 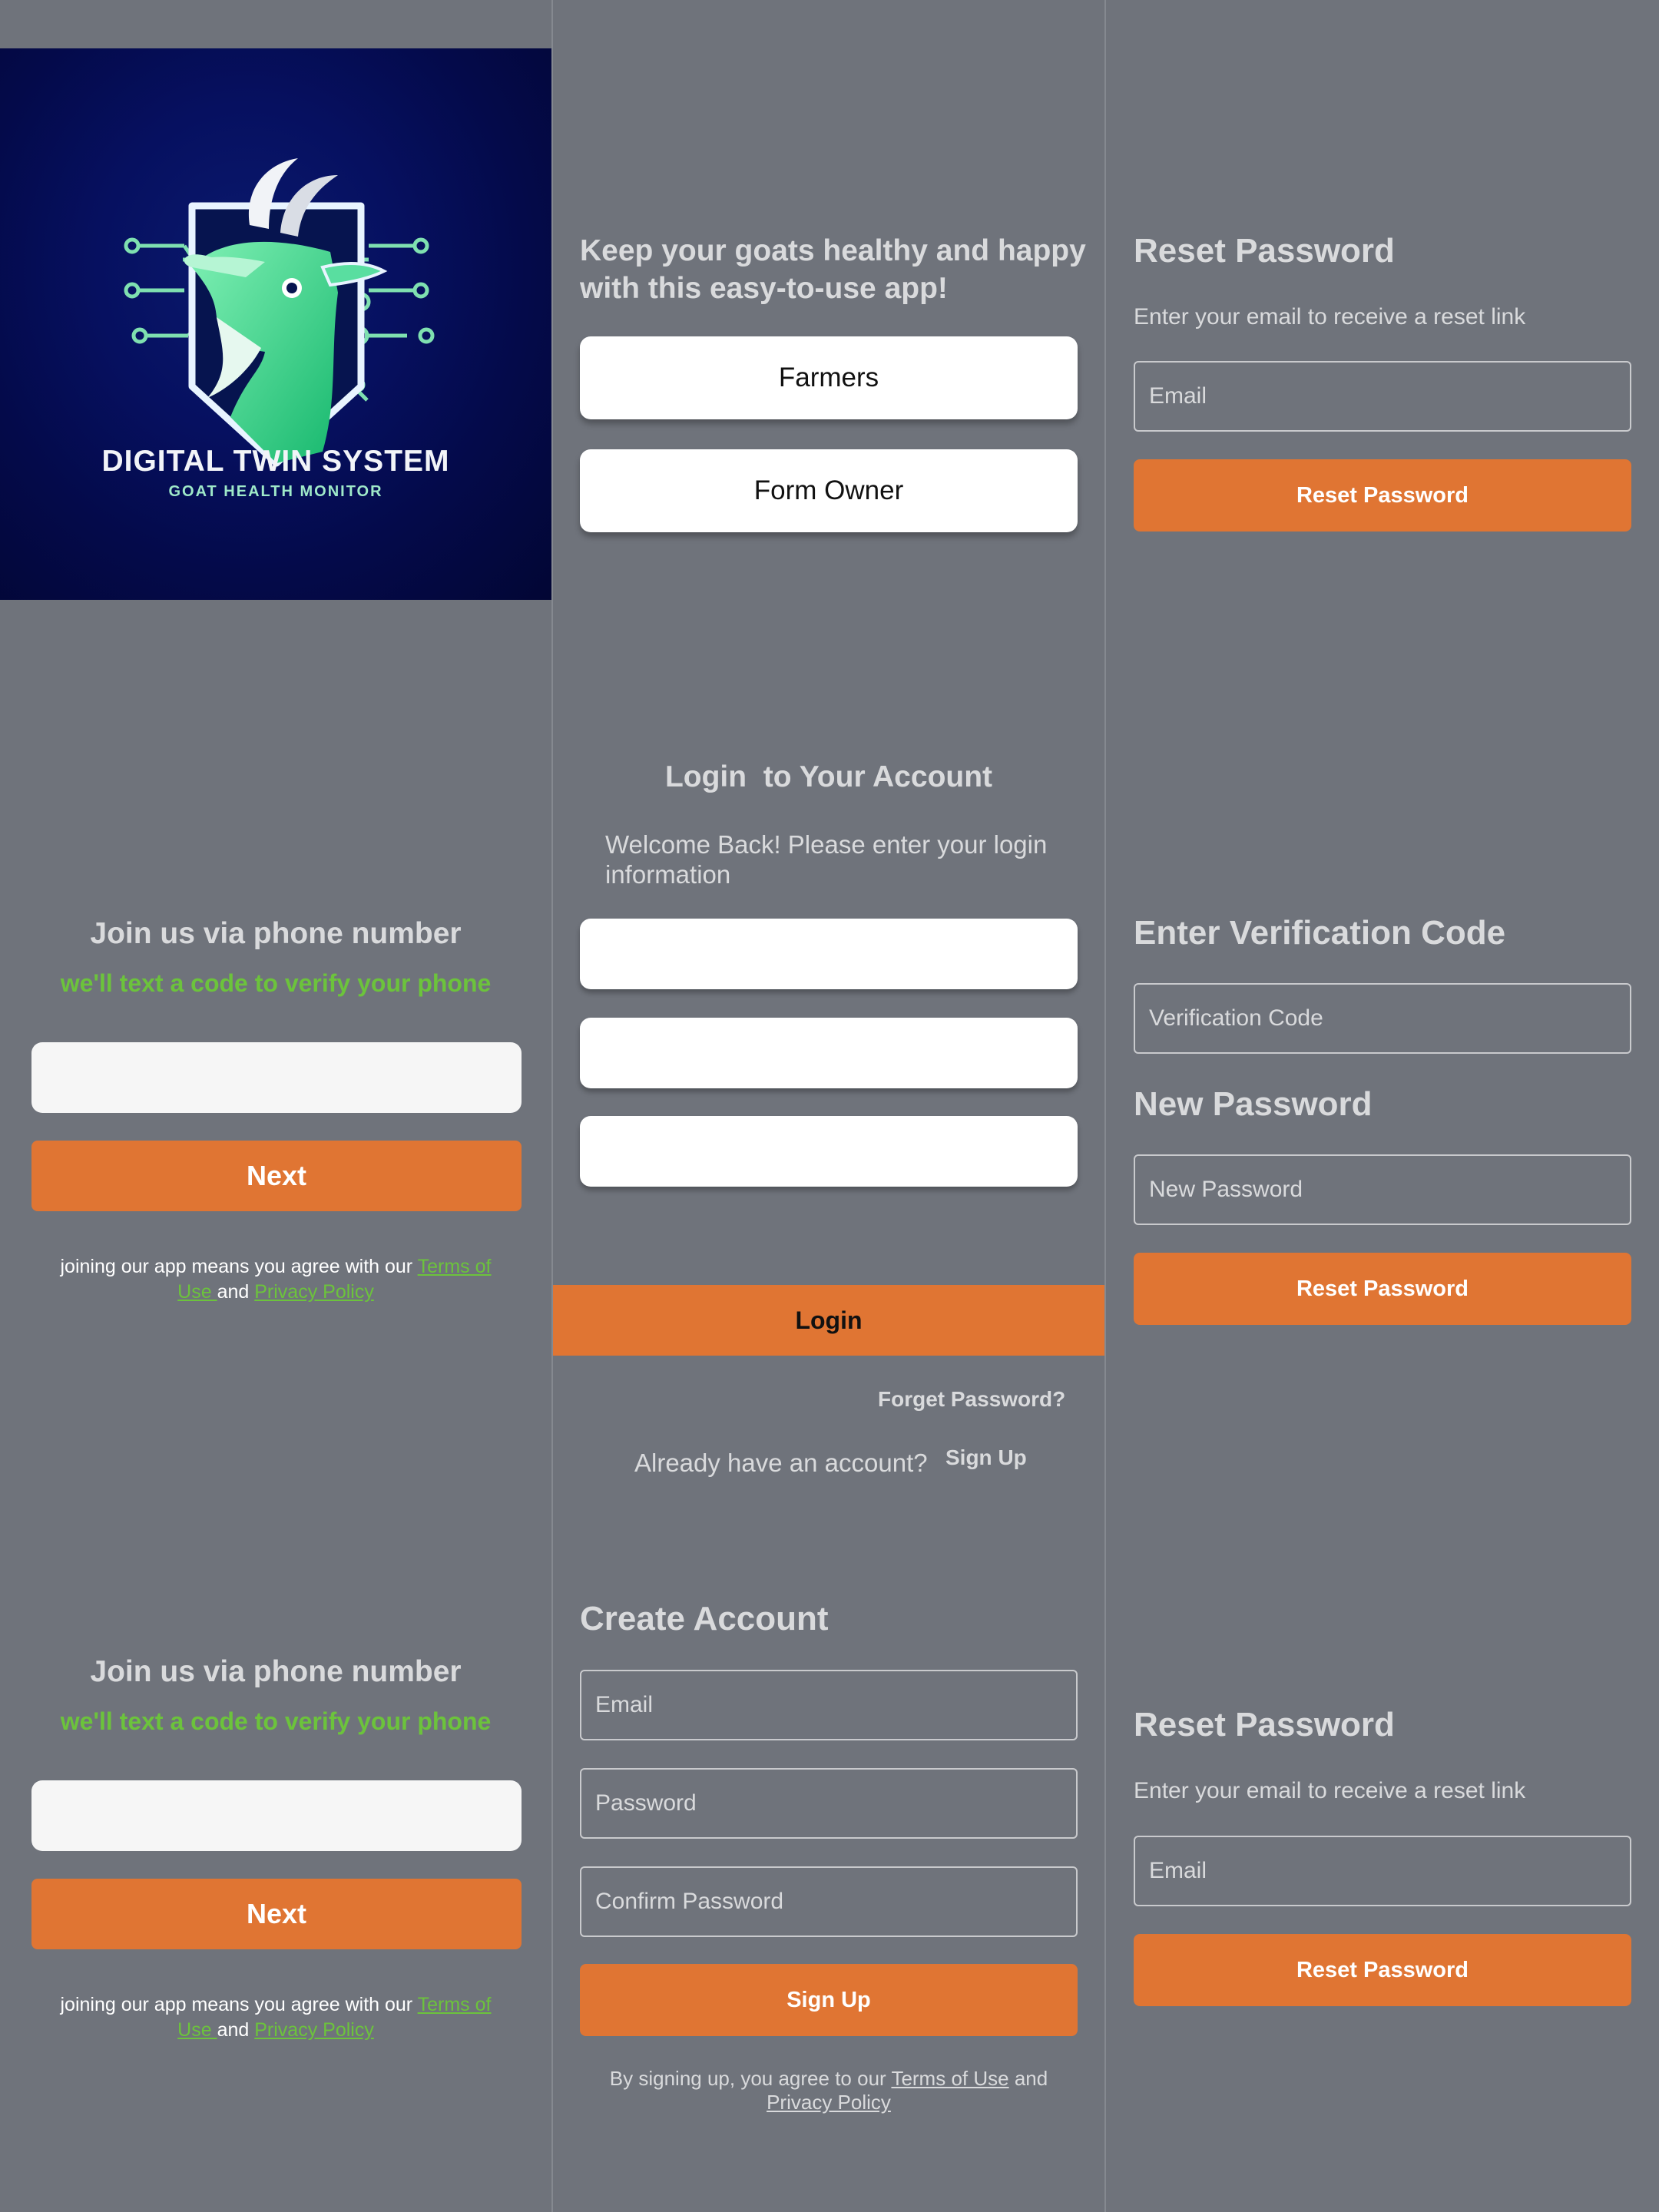 I want to click on signup-email-field: Email, so click(x=829, y=1705).